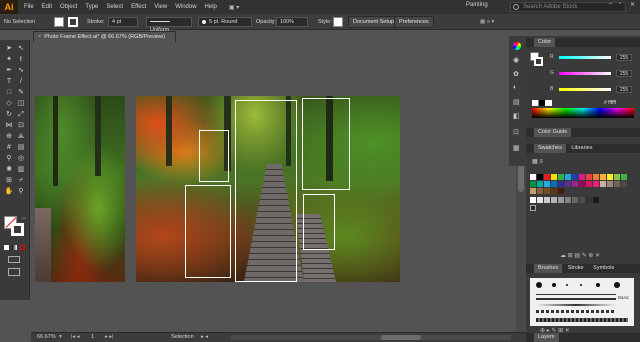 The image size is (640, 342). What do you see at coordinates (114, 7) in the screenshot?
I see `menu-select: Select` at bounding box center [114, 7].